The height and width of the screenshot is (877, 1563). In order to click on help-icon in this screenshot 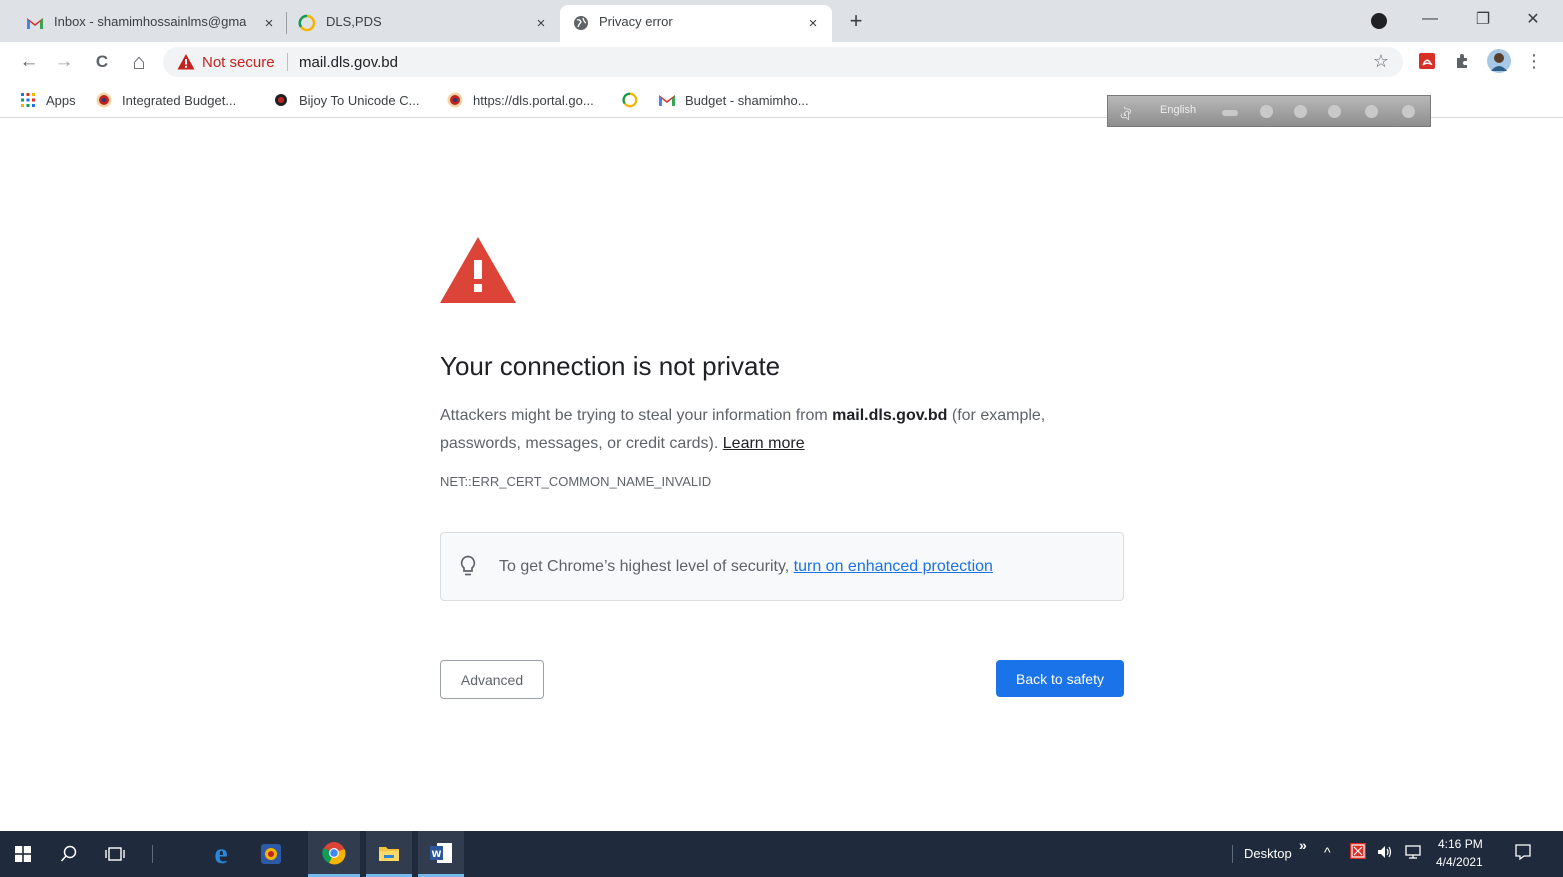, I will do `click(1371, 111)`.